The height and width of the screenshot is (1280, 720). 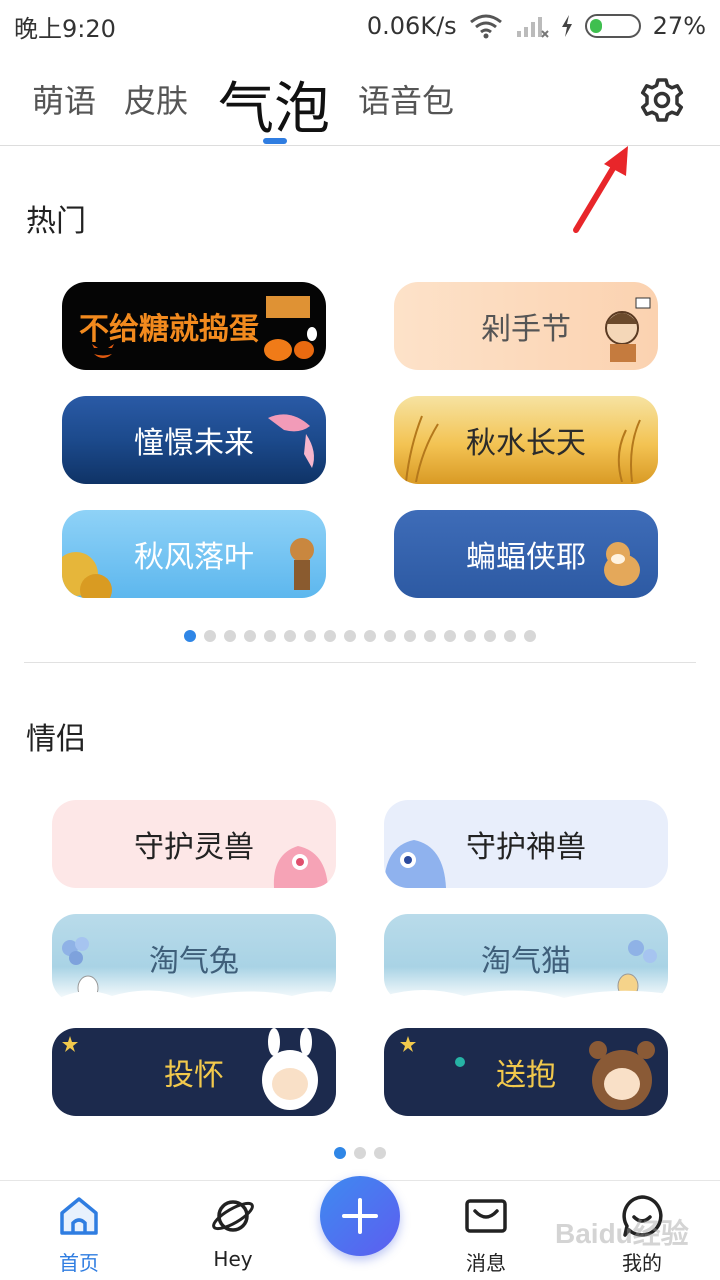 I want to click on battery-percent: 27%, so click(x=679, y=26).